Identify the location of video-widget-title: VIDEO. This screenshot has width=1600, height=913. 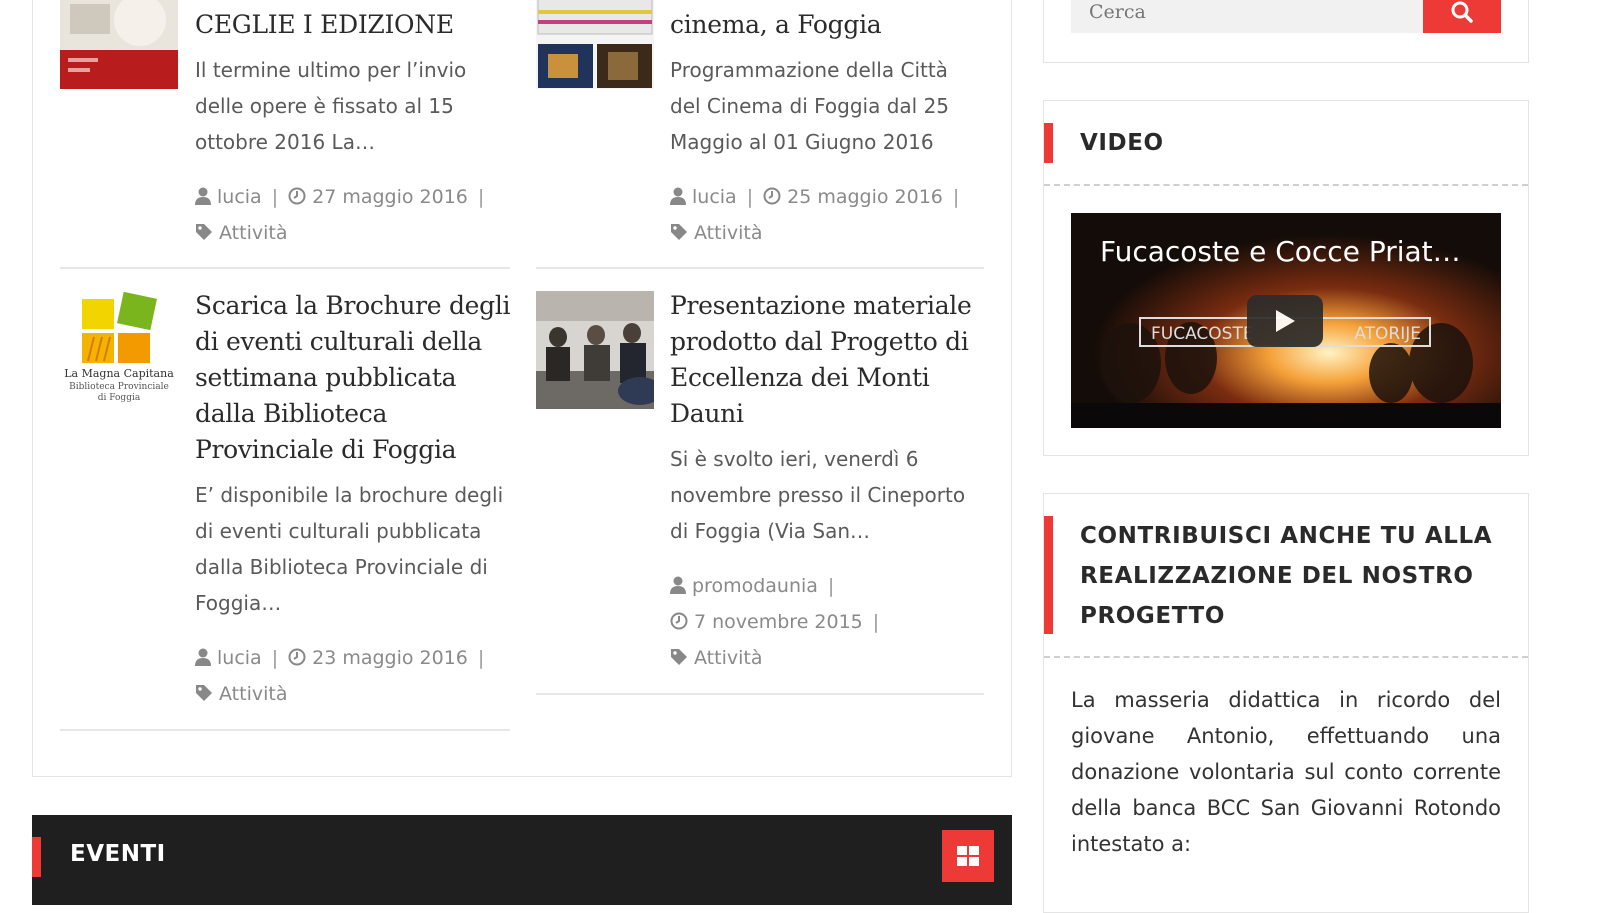
(1122, 143).